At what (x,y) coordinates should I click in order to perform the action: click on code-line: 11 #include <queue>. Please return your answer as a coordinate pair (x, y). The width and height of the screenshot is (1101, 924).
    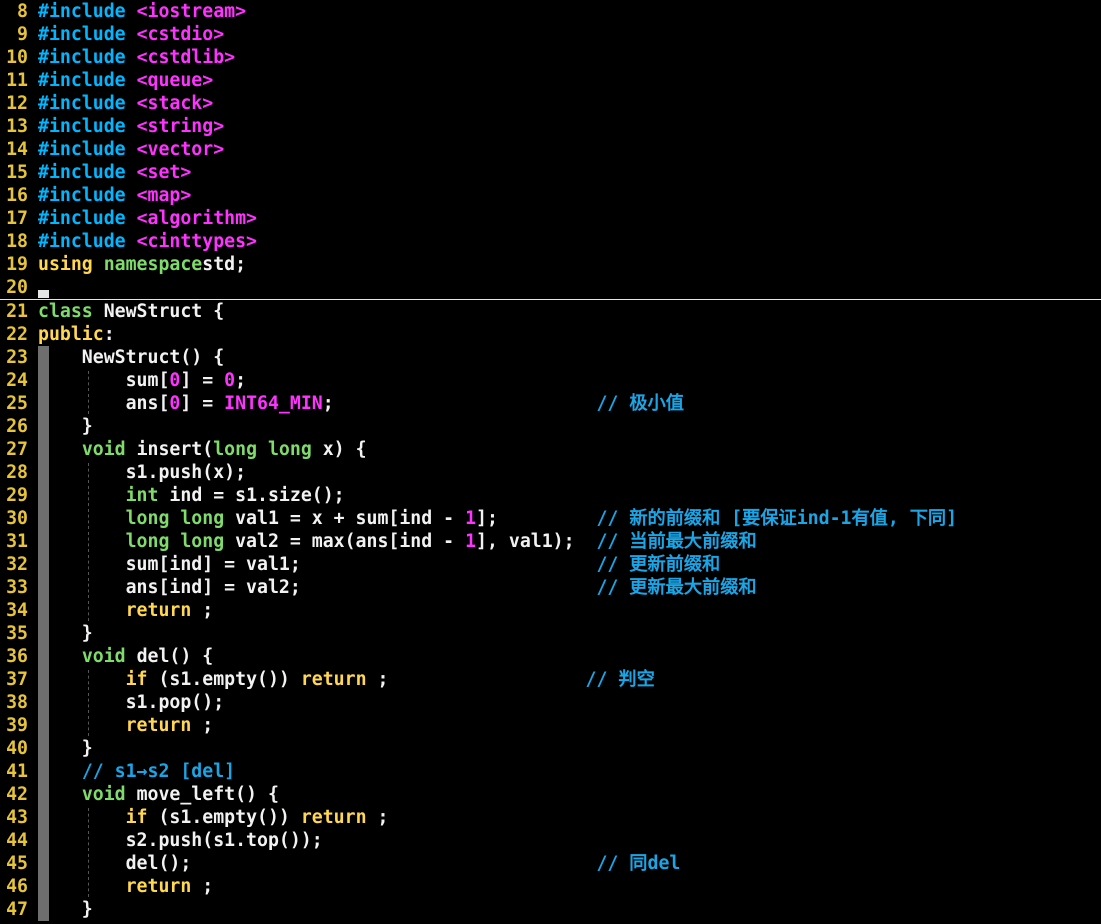
    Looking at the image, I should click on (550, 80).